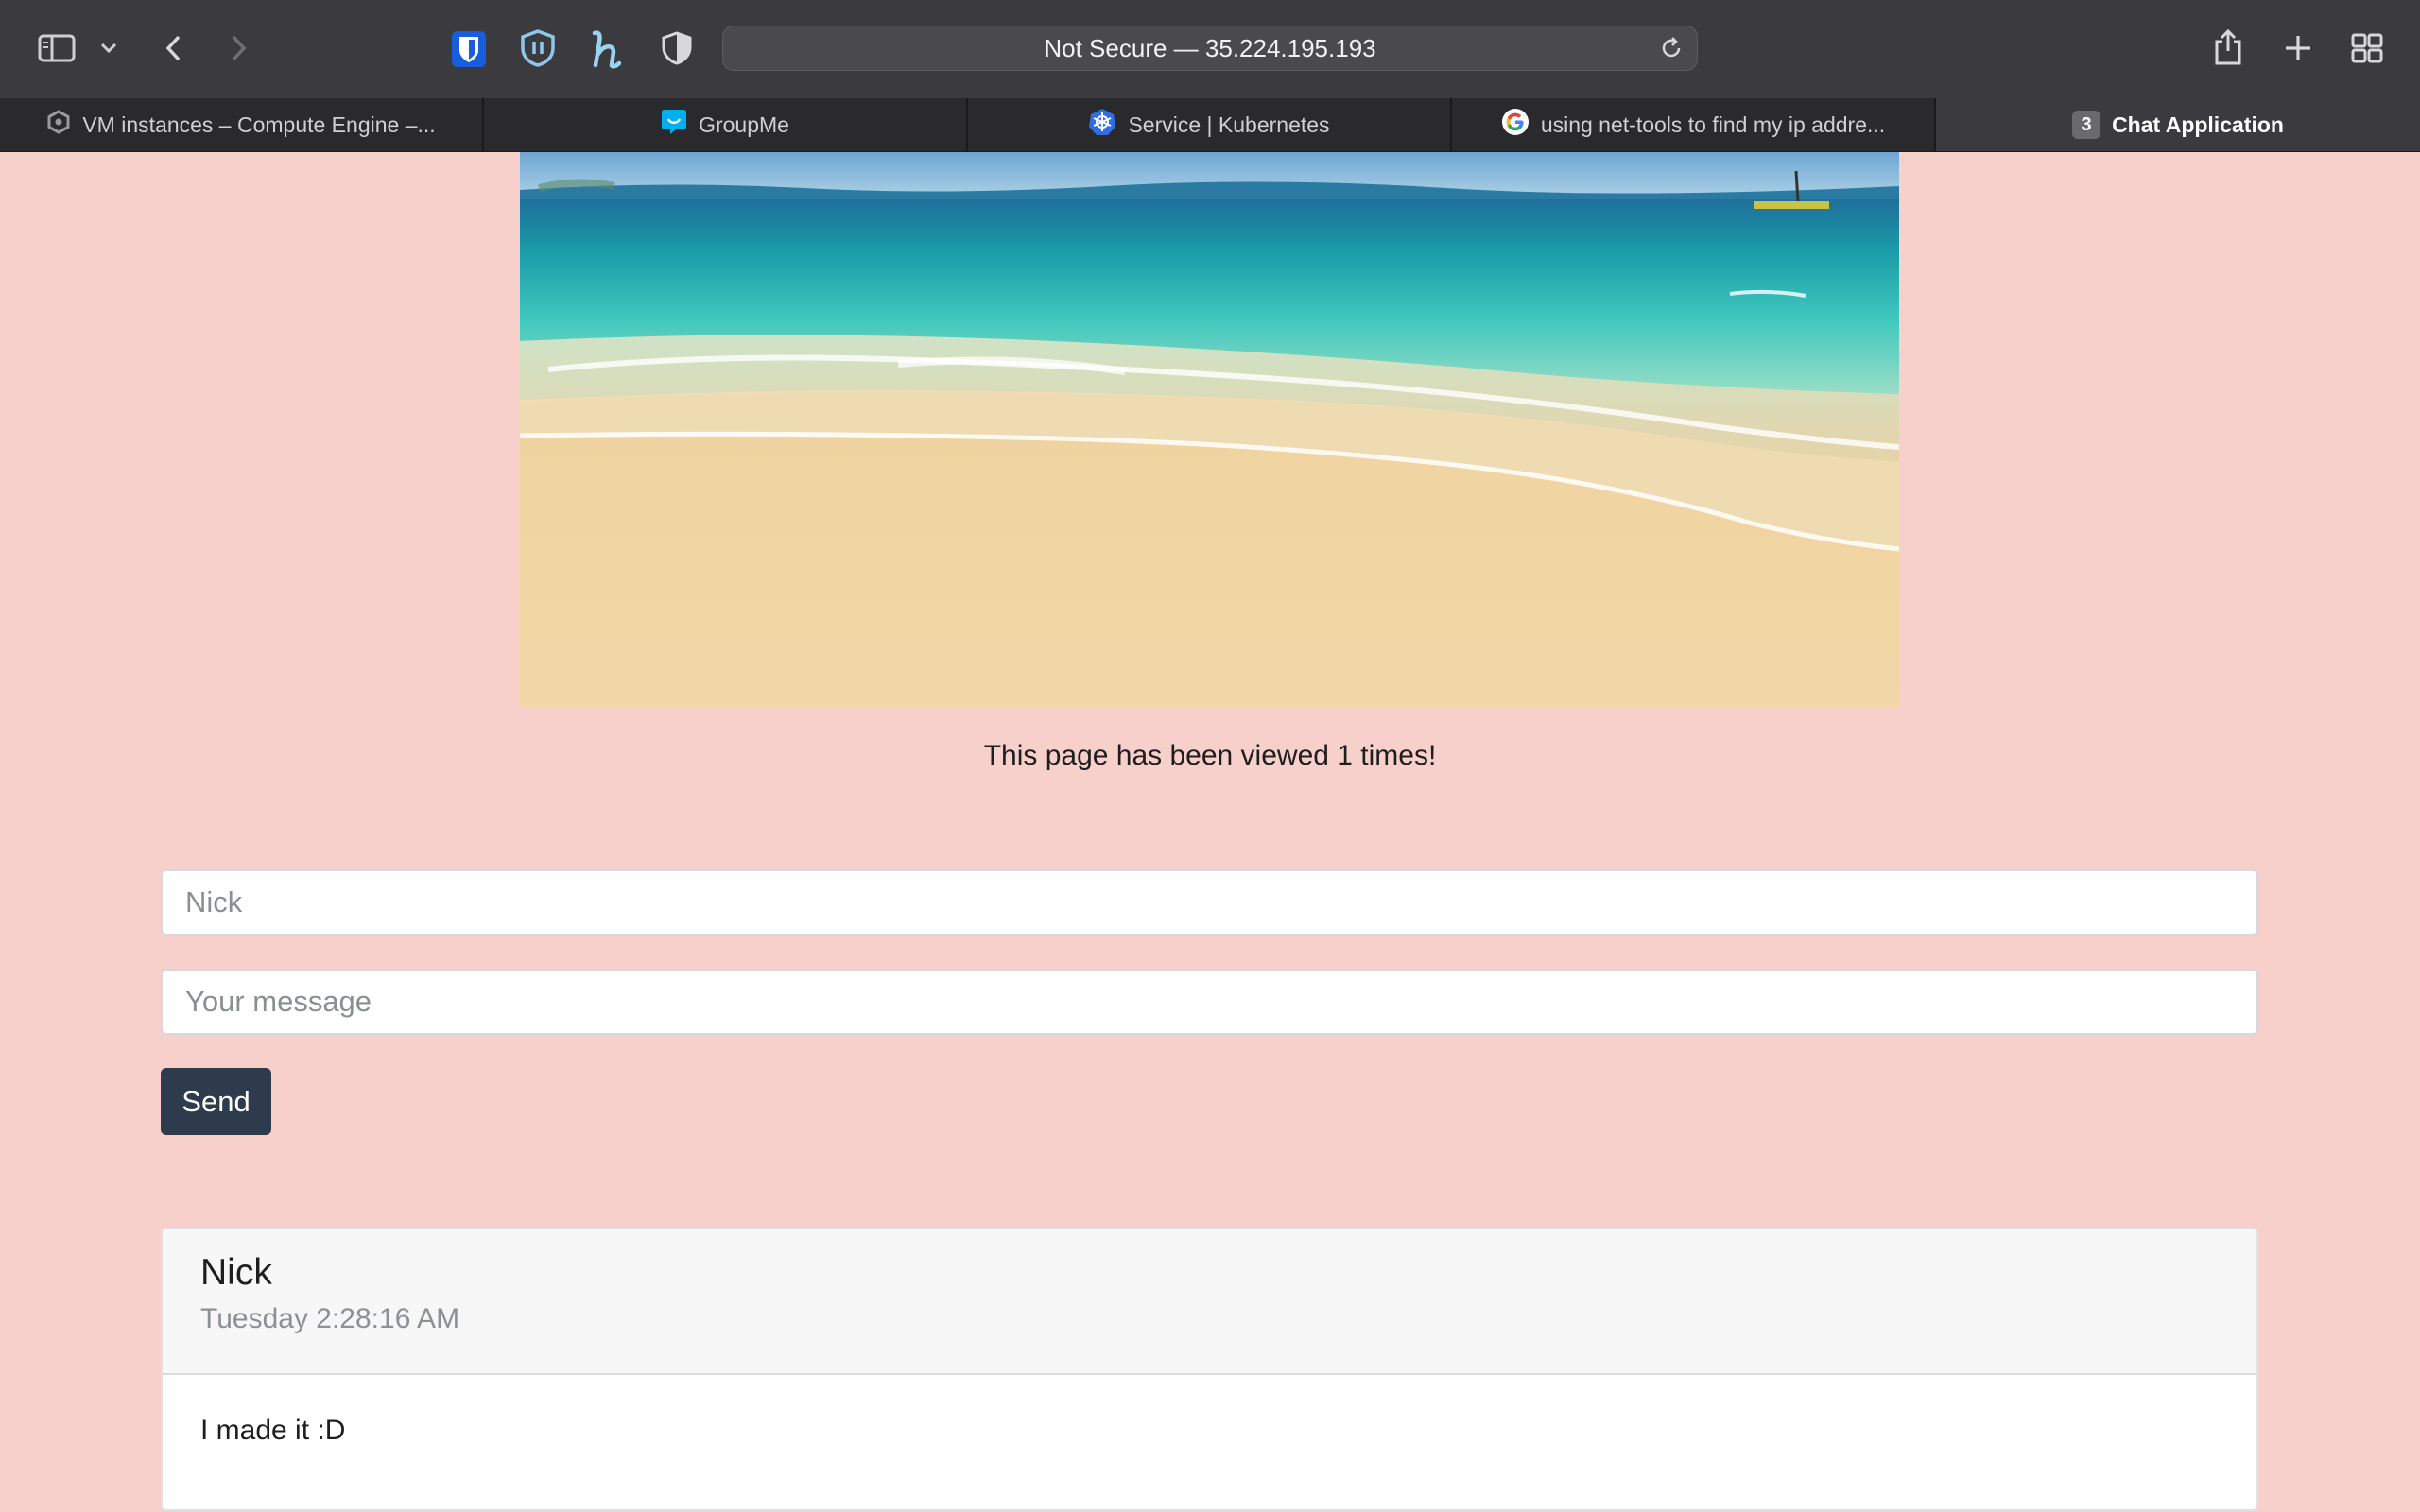  I want to click on gcp-icon, so click(58, 125).